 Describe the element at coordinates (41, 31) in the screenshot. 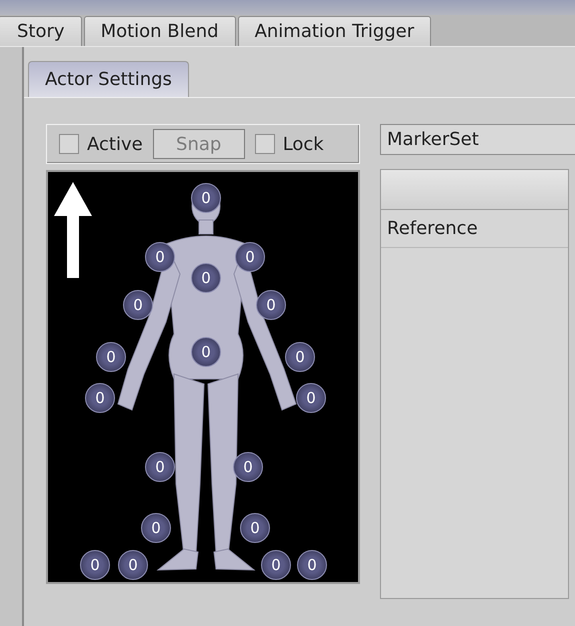

I see `tab: Story` at that location.